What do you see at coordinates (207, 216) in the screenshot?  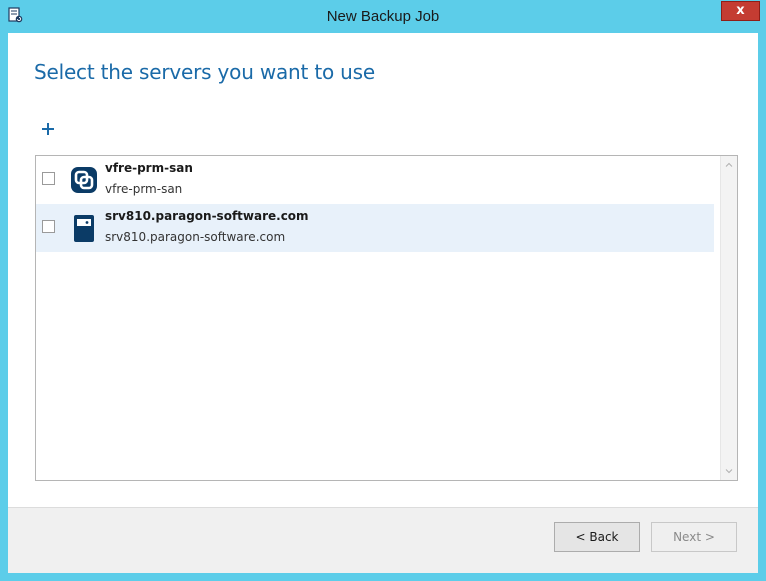 I see `server-name: srv810.paragon-software.com` at bounding box center [207, 216].